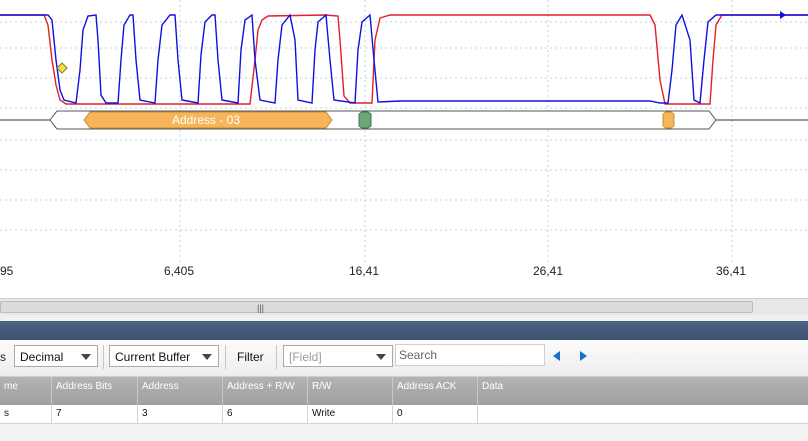  Describe the element at coordinates (643, 414) in the screenshot. I see `table-cell` at that location.